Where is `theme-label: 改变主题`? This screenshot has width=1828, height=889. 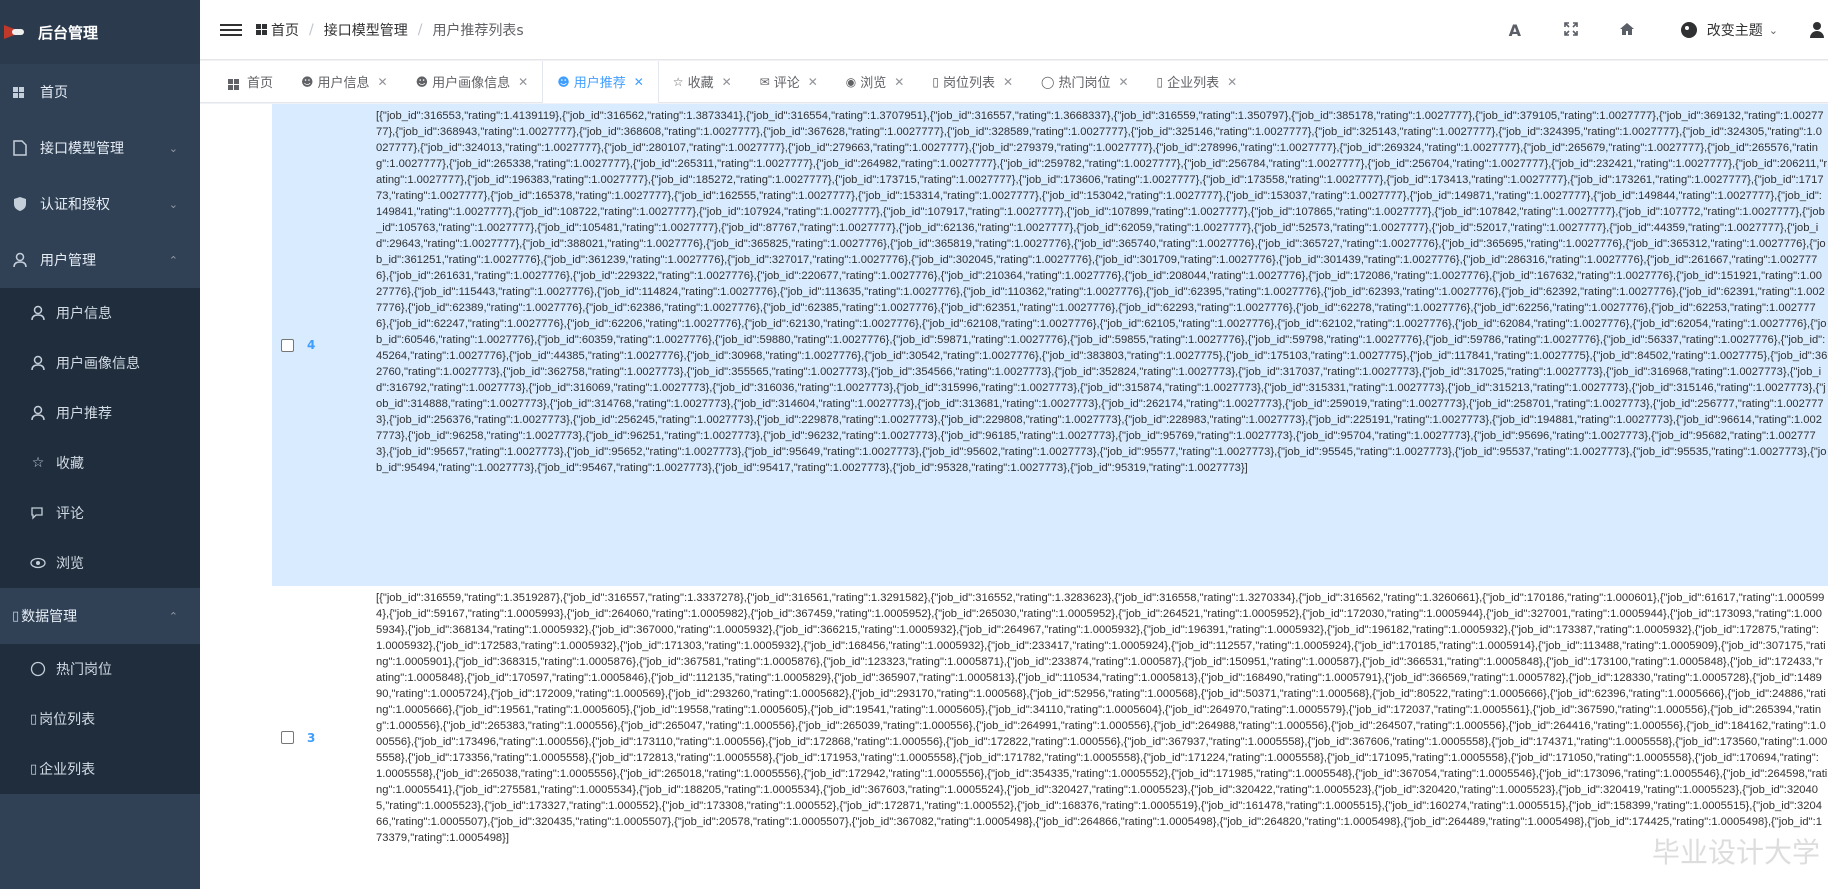 theme-label: 改变主题 is located at coordinates (1734, 31).